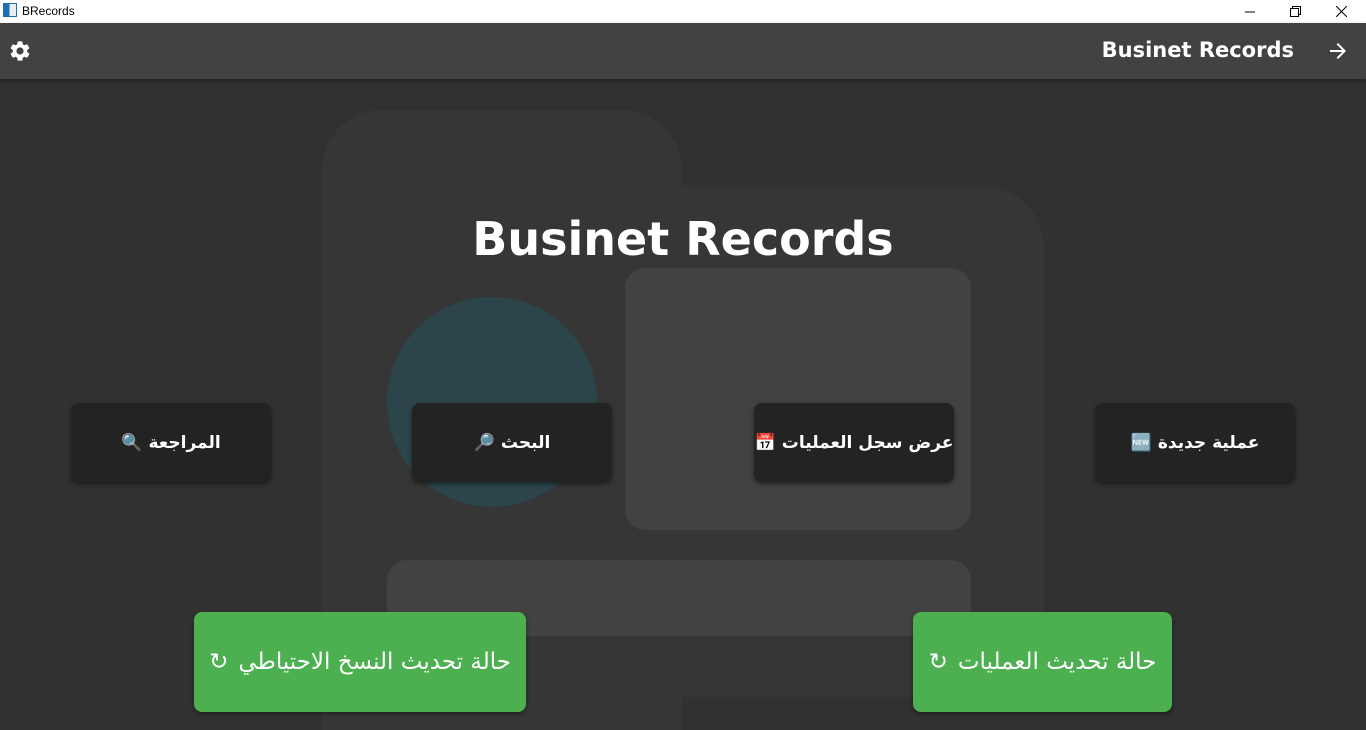 The image size is (1366, 730). I want to click on close-button, so click(1341, 11).